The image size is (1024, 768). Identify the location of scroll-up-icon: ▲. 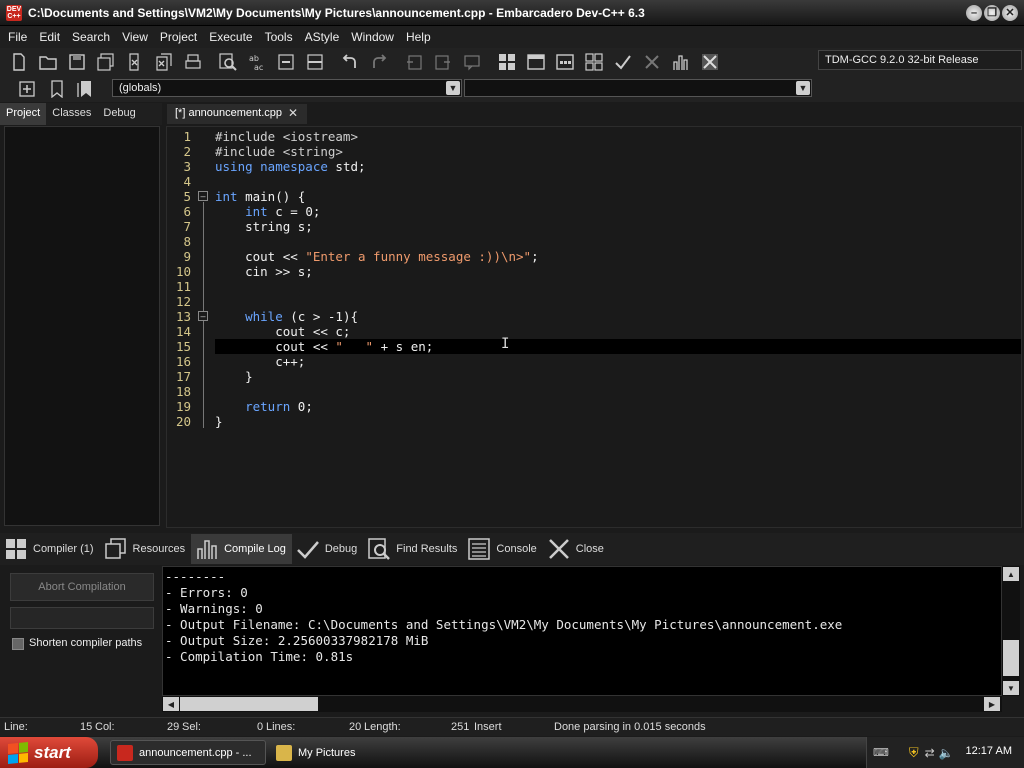
(1011, 574).